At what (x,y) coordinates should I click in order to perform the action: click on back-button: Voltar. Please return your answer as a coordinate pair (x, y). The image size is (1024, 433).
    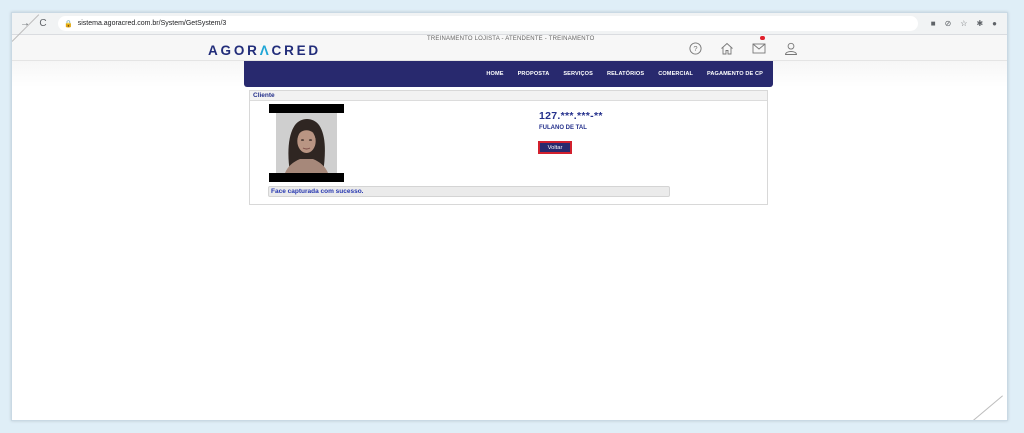
    Looking at the image, I should click on (555, 147).